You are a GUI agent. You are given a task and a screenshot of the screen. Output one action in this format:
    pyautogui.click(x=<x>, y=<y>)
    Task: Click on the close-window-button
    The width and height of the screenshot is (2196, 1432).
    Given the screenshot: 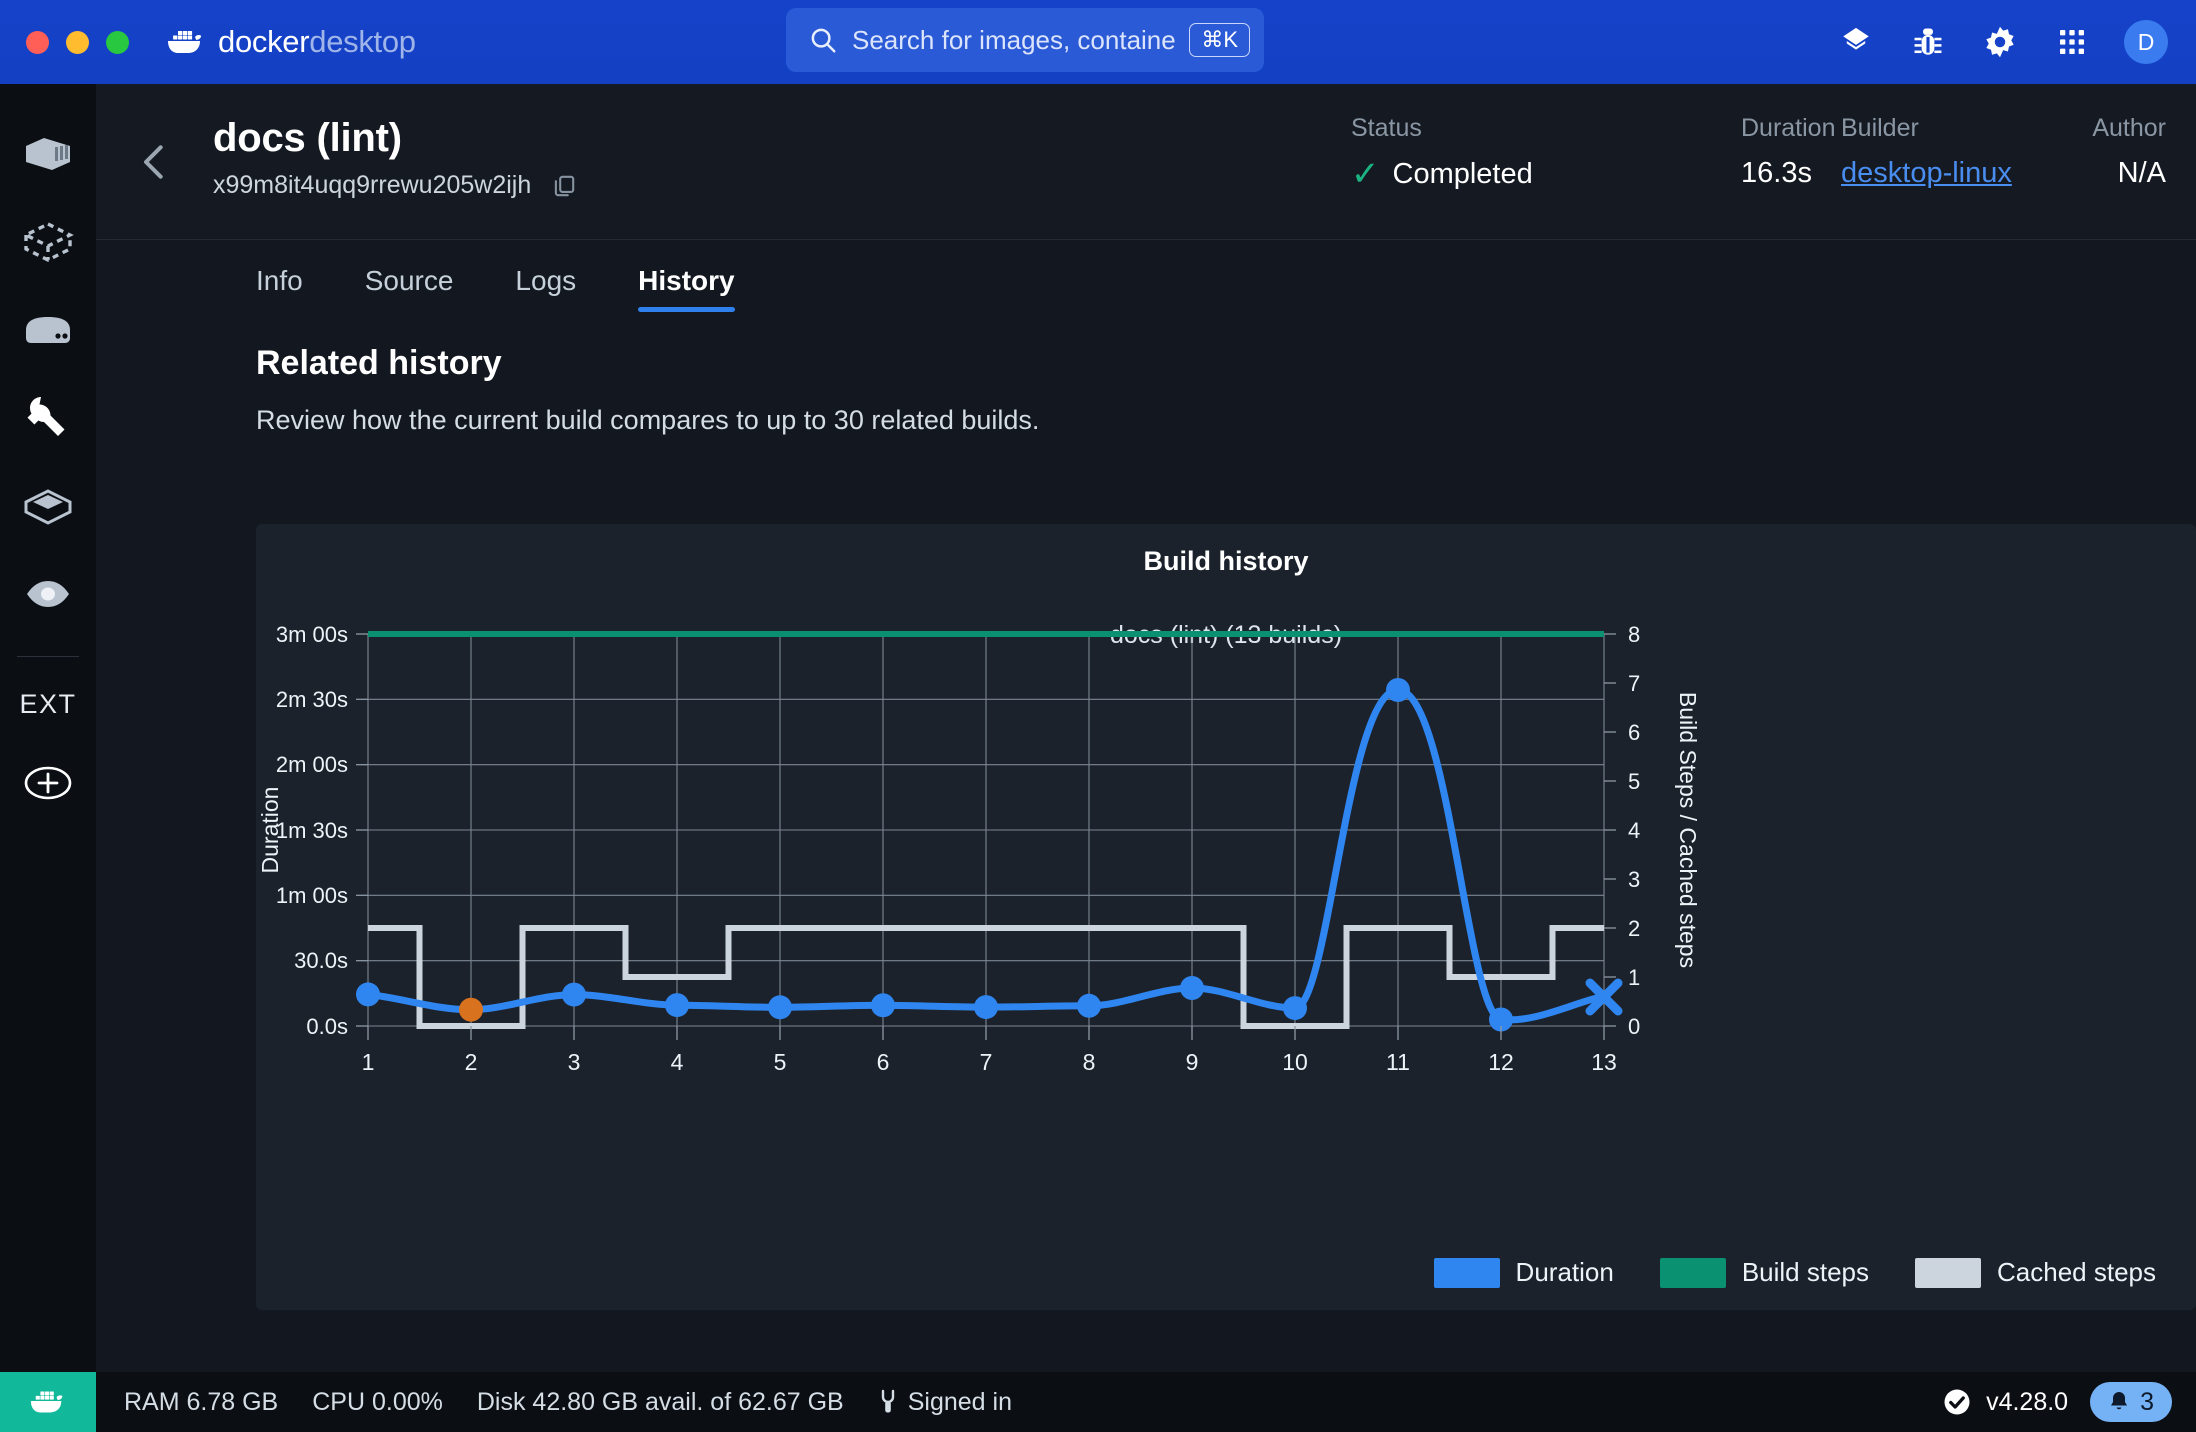 What is the action you would take?
    pyautogui.click(x=37, y=42)
    